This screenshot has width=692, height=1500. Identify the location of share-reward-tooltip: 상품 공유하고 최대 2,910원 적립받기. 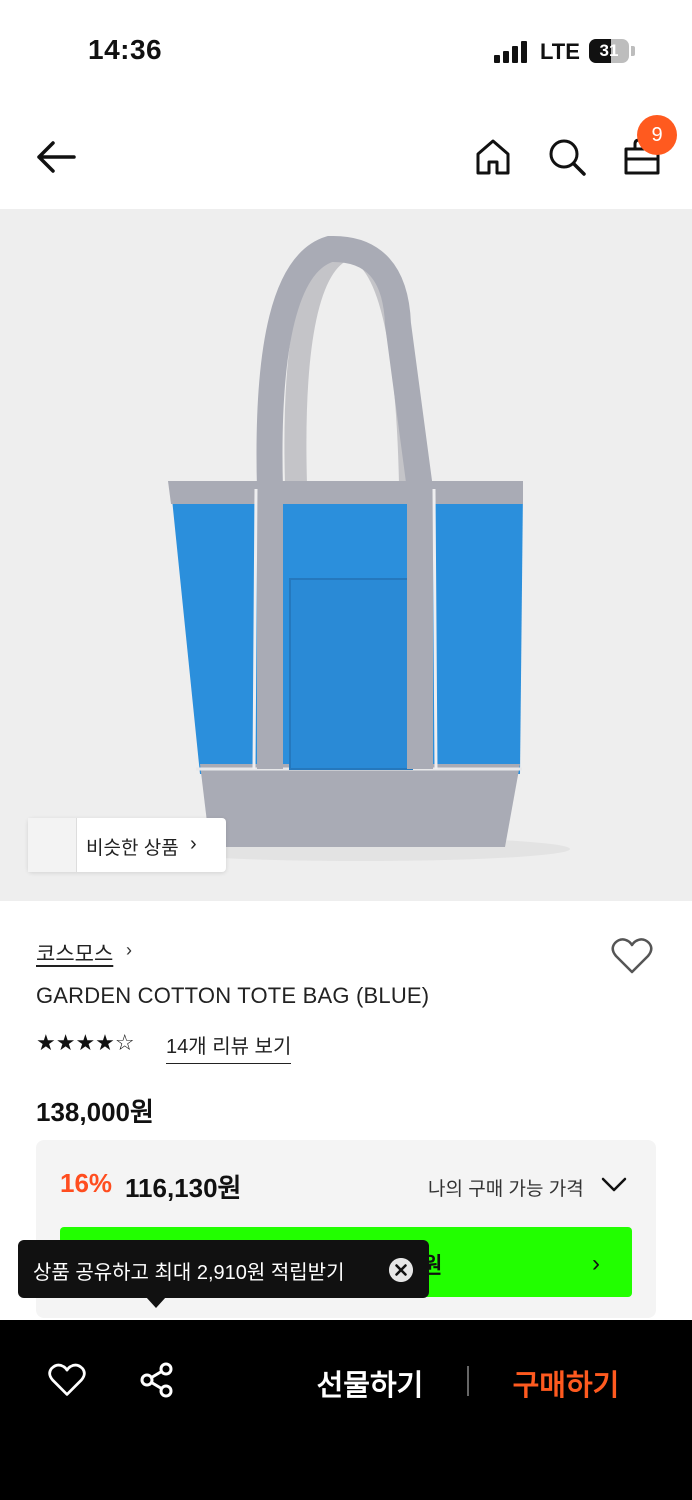
(223, 1269).